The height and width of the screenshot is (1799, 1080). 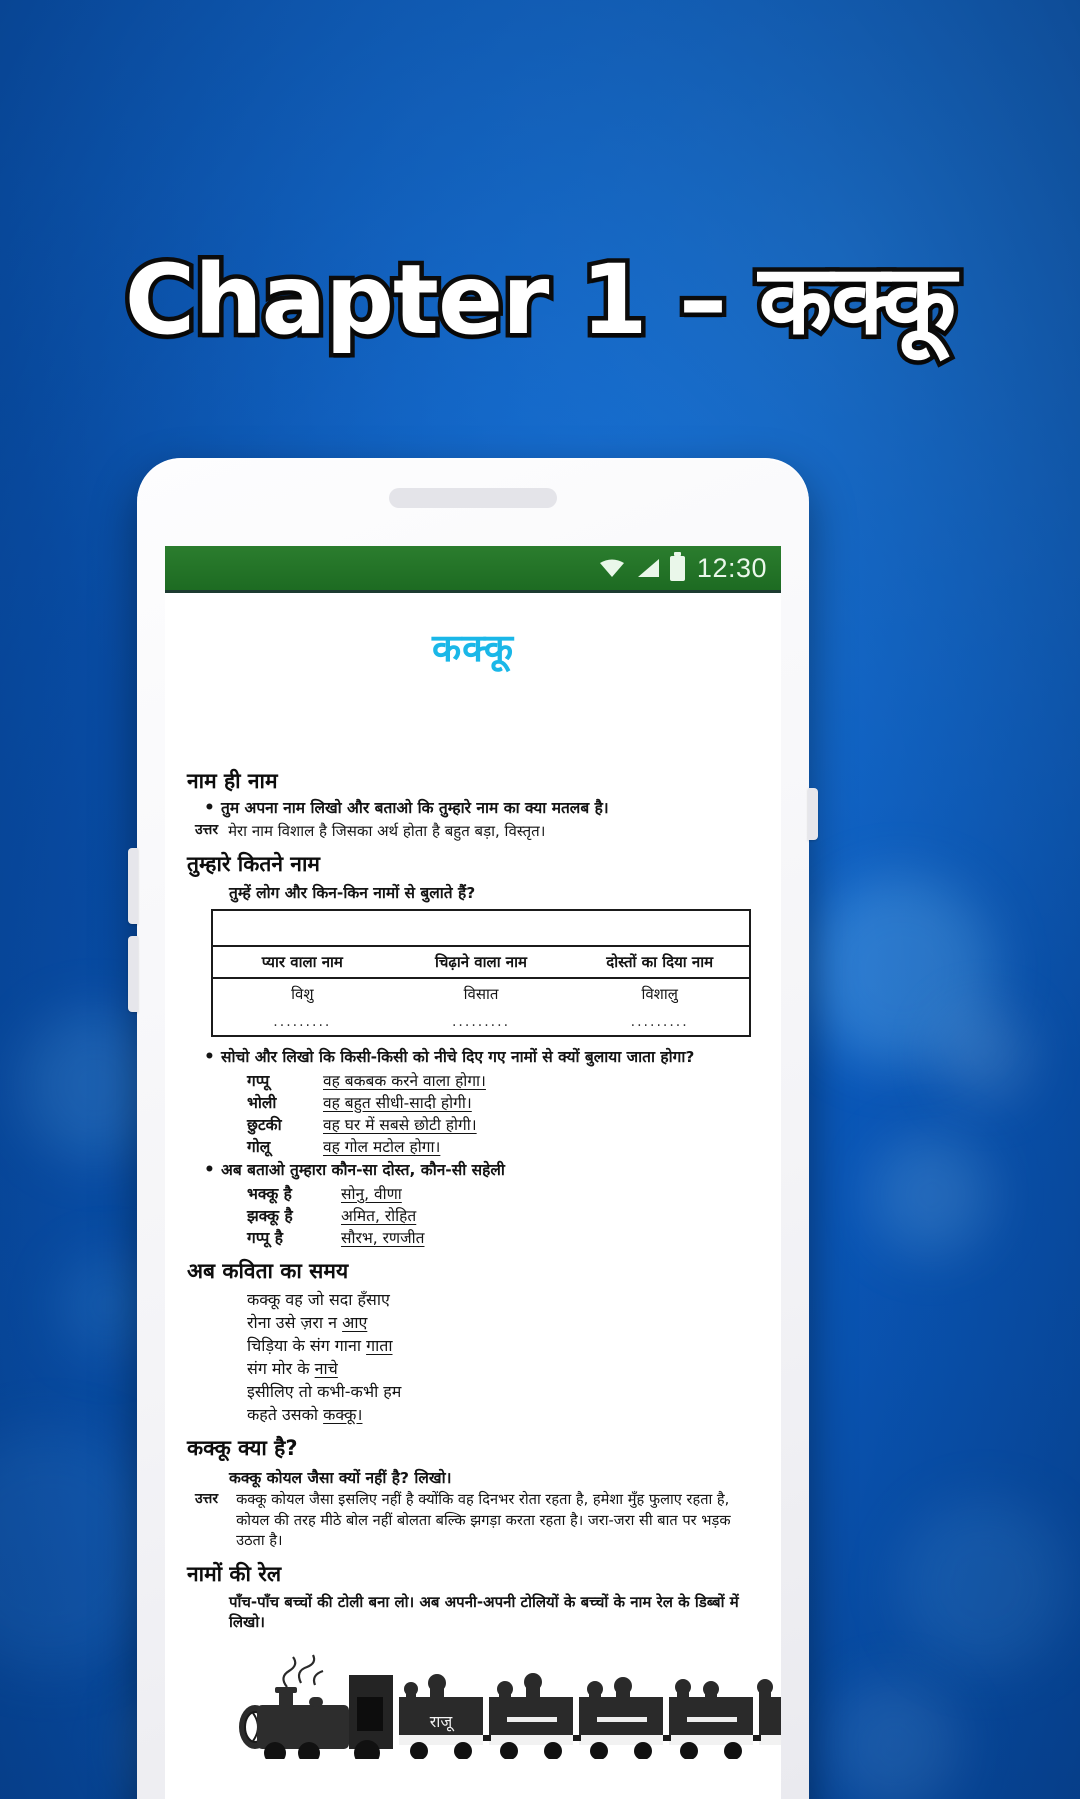 I want to click on table-header-cell: चिढ़ाने वाला नाम, so click(x=481, y=961).